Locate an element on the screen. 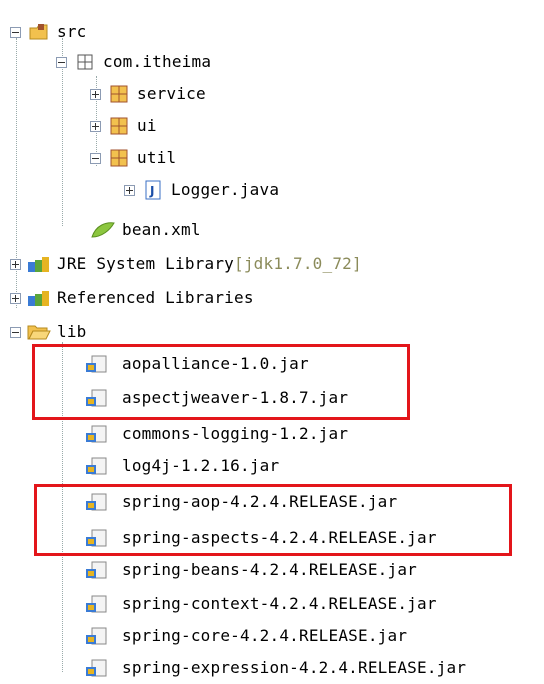 The width and height of the screenshot is (544, 684). tree-item-label: service is located at coordinates (171, 93).